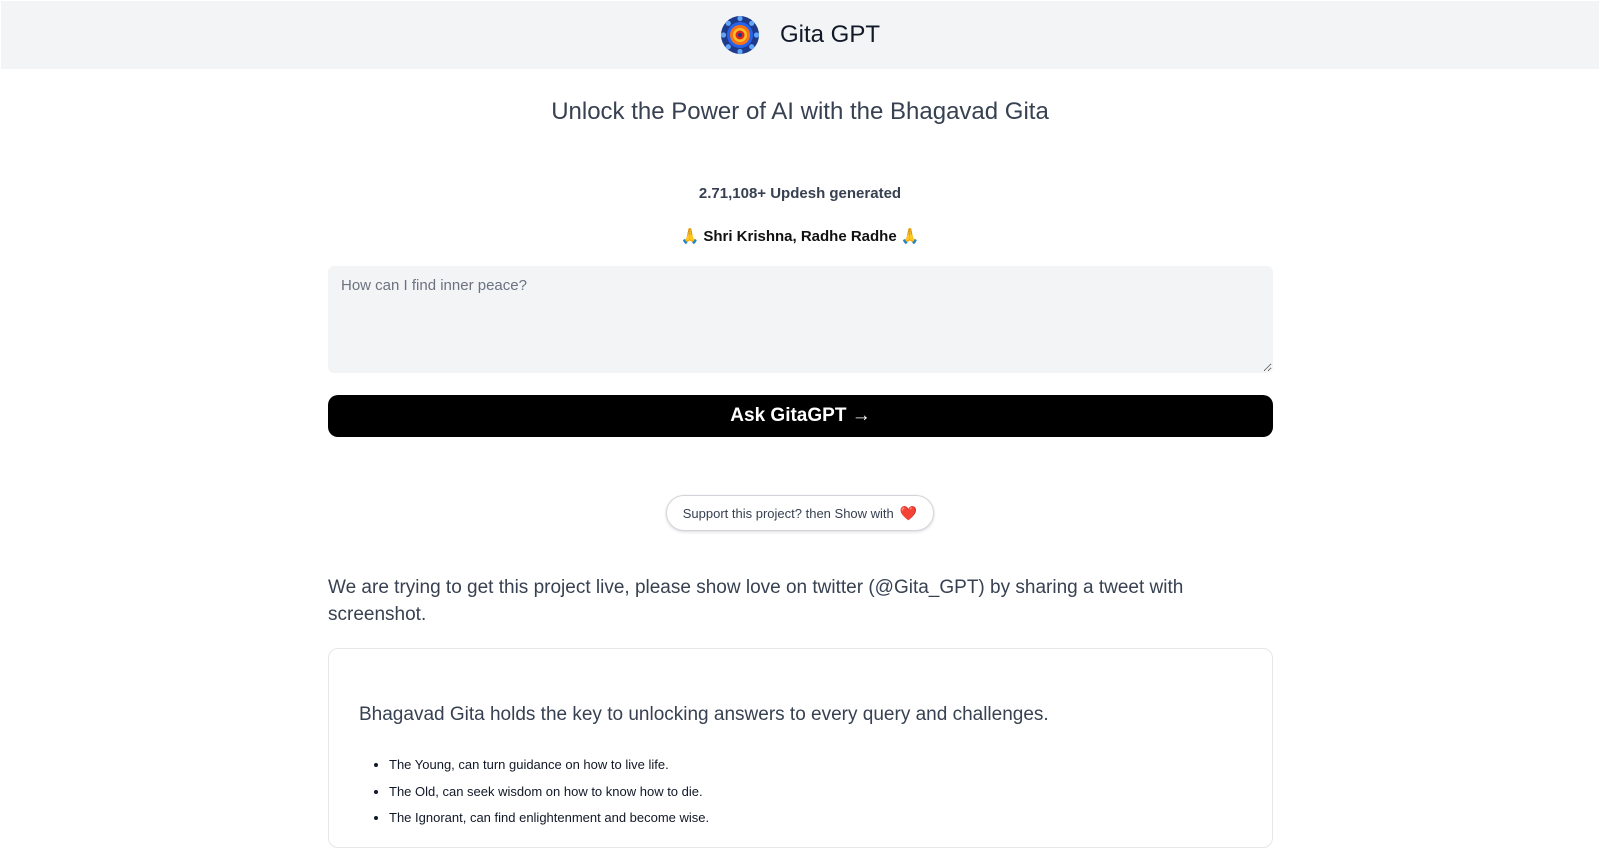 This screenshot has width=1600, height=848. What do you see at coordinates (740, 35) in the screenshot?
I see `mandala-logo-icon` at bounding box center [740, 35].